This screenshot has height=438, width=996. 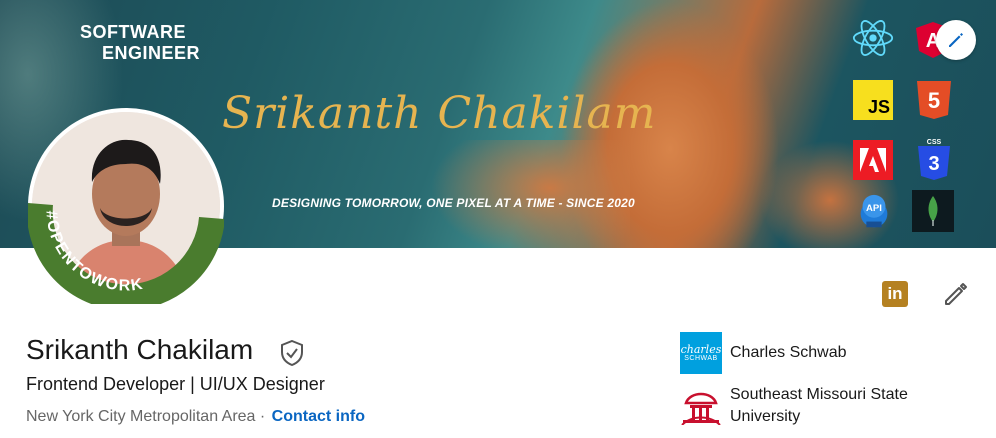 I want to click on linkedin-icon: in, so click(x=895, y=294).